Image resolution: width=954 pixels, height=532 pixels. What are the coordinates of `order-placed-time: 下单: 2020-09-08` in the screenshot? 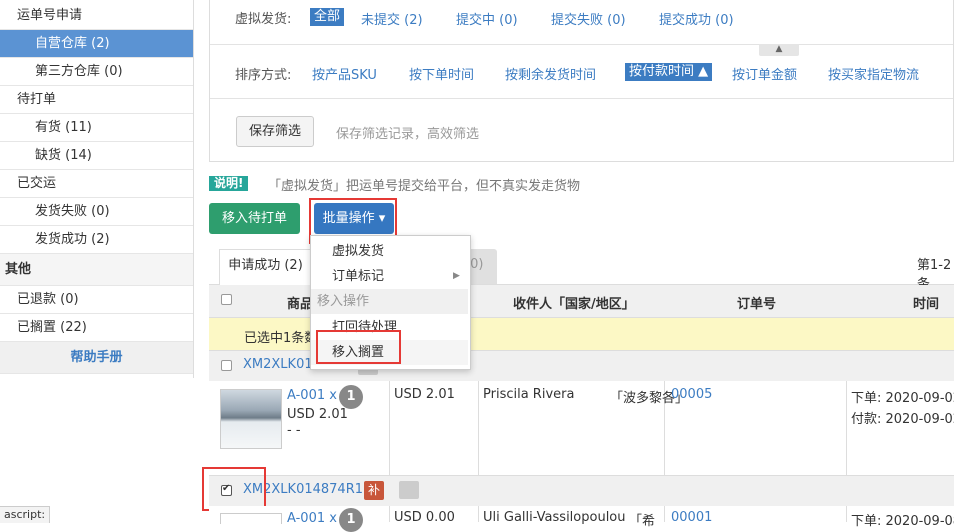 It's located at (902, 521).